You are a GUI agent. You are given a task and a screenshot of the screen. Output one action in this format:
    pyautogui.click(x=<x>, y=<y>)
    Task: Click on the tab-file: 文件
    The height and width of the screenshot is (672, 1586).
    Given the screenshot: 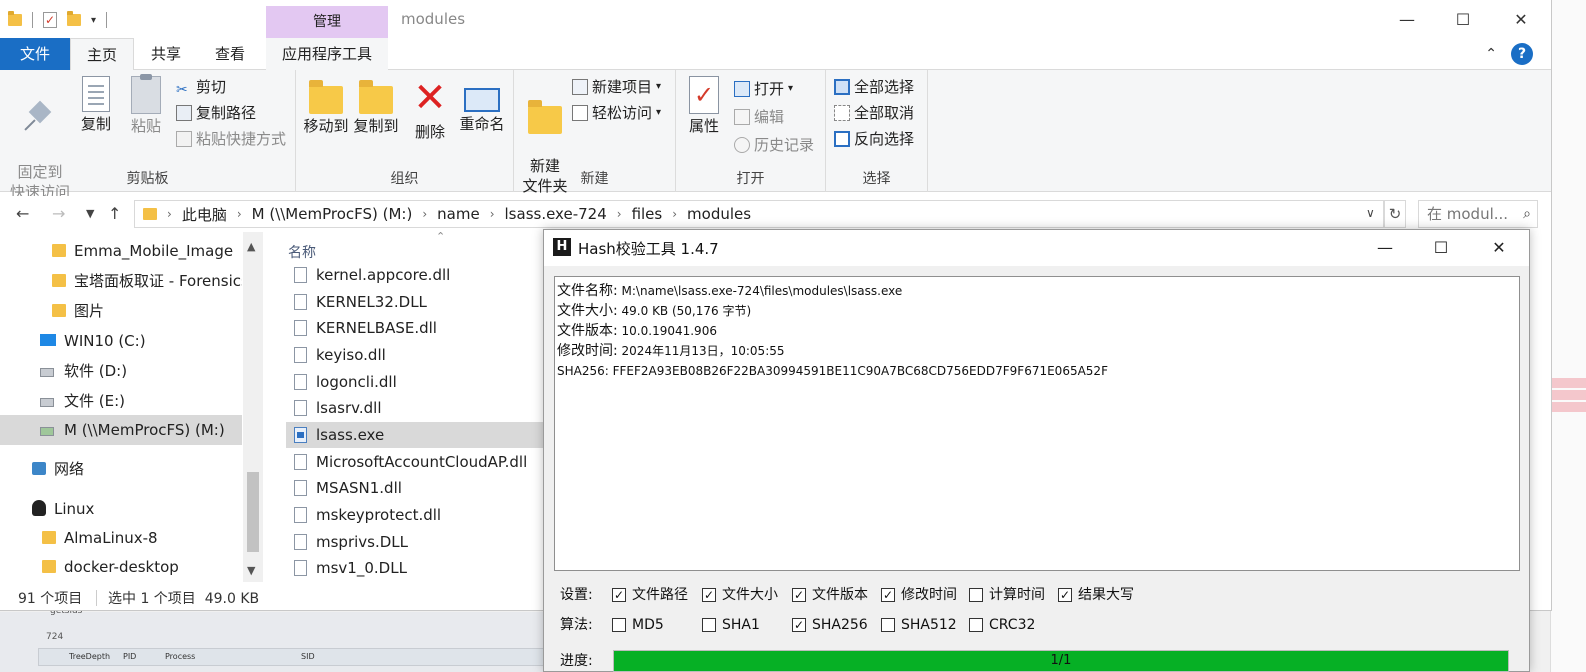 What is the action you would take?
    pyautogui.click(x=35, y=54)
    